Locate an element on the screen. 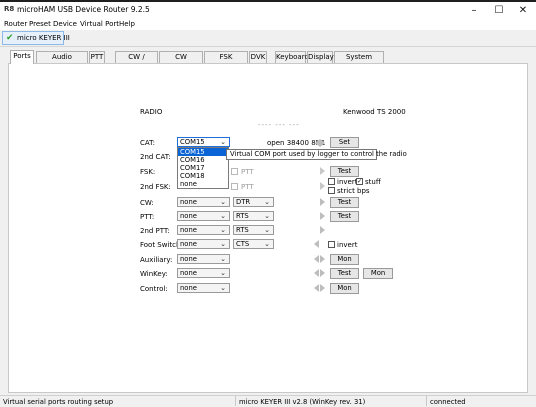 The width and height of the screenshot is (536, 407). tab-dvk: DVK is located at coordinates (258, 57).